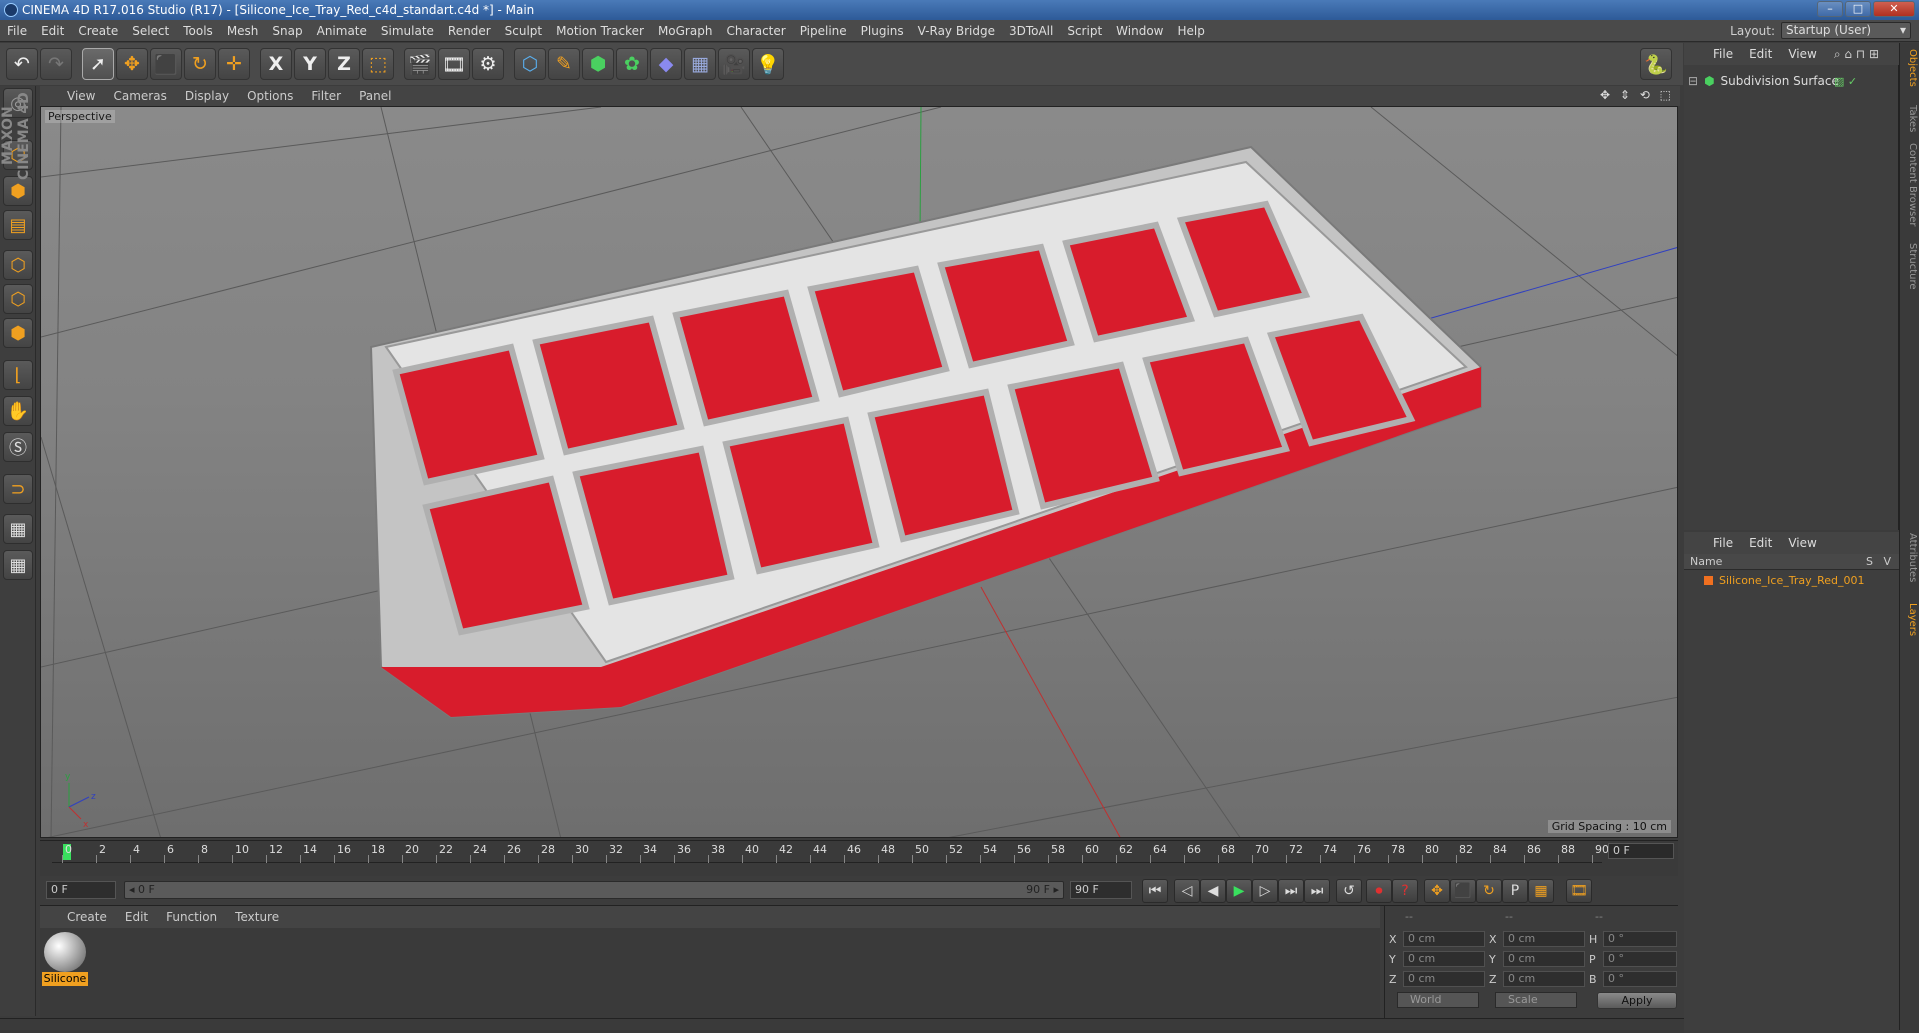 The width and height of the screenshot is (1919, 1033). Describe the element at coordinates (407, 31) in the screenshot. I see `menu-simulate: Simulate` at that location.